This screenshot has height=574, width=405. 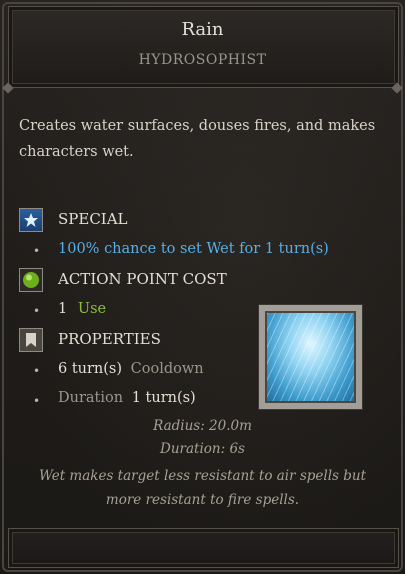 I want to click on star-icon, so click(x=31, y=220).